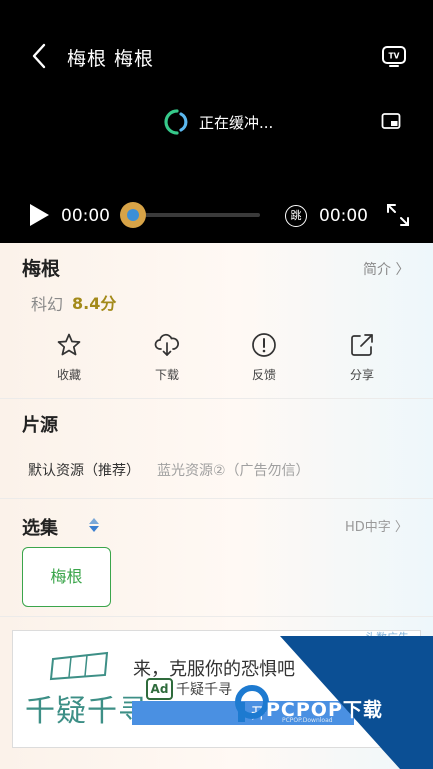  Describe the element at coordinates (398, 215) in the screenshot. I see `fullscreen-icon` at that location.